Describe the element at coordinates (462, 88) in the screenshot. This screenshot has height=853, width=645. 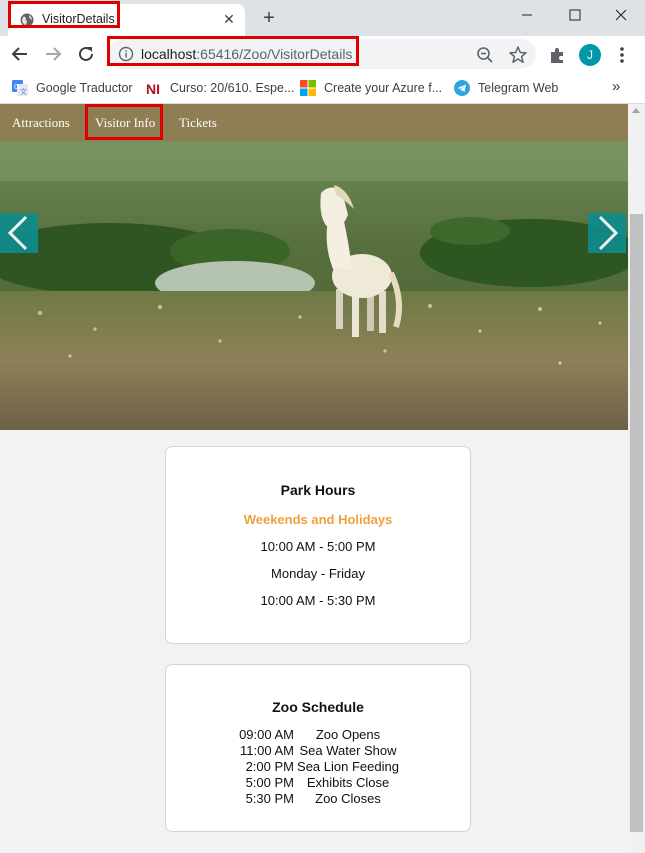
I see `telegram-icon` at that location.